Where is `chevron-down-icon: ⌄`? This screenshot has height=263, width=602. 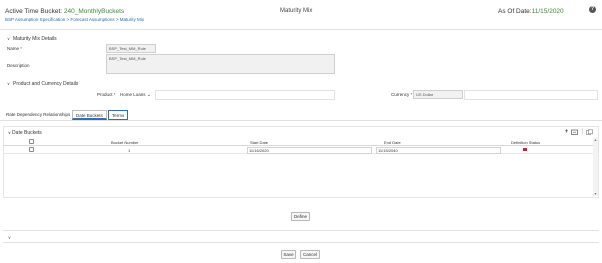
chevron-down-icon: ⌄ is located at coordinates (148, 95).